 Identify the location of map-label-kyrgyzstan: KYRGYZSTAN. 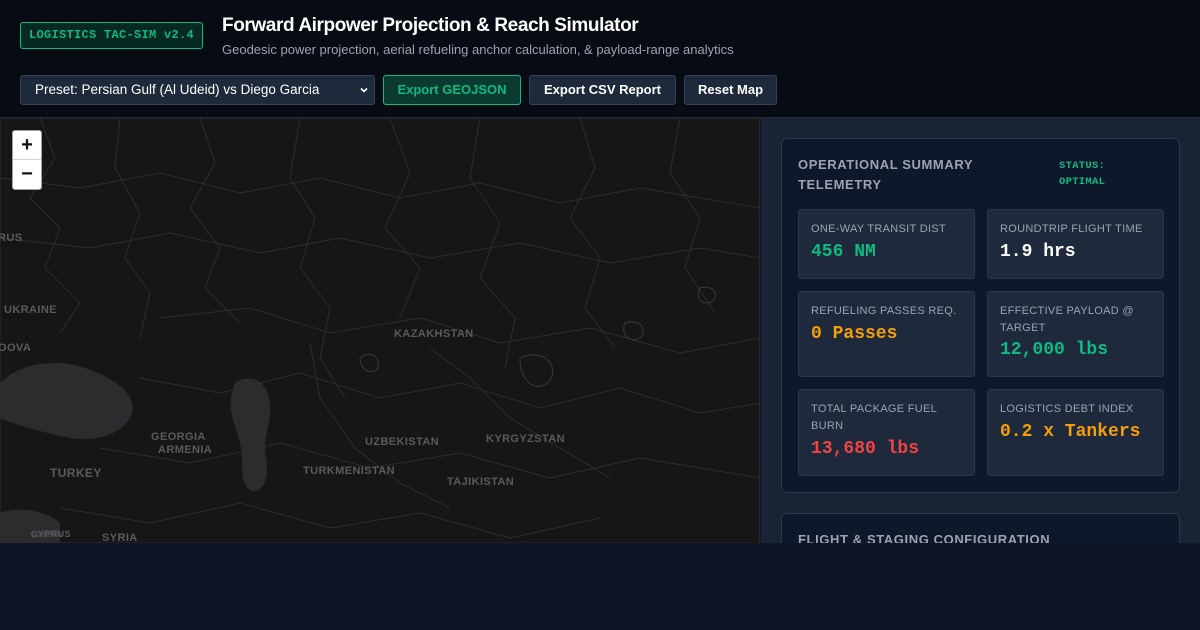
(525, 439).